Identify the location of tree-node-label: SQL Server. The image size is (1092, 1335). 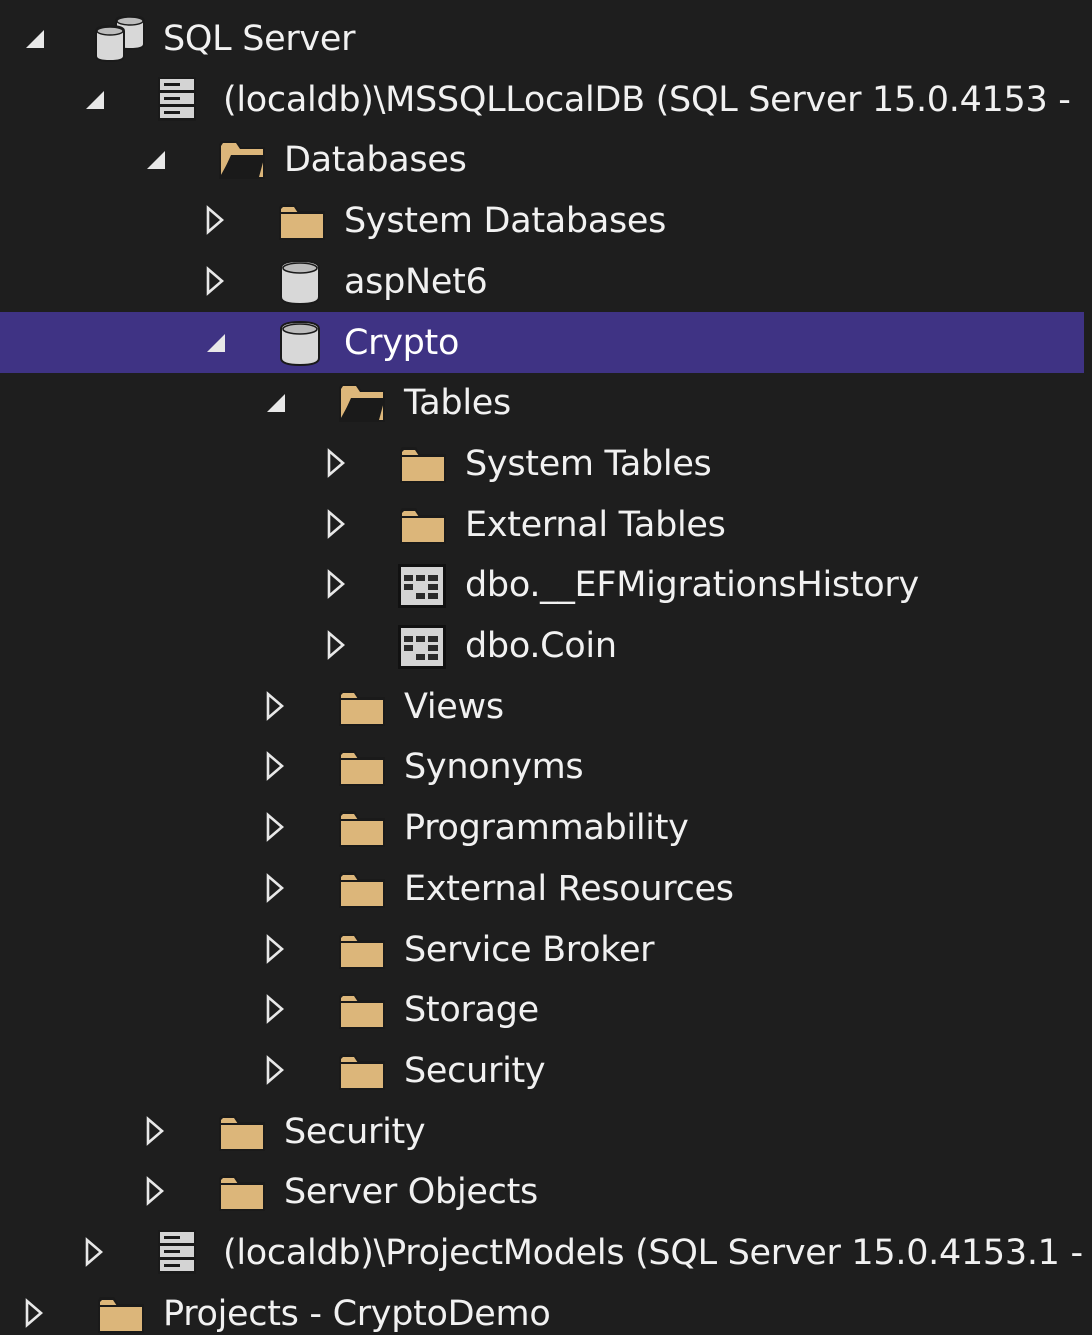
(259, 39).